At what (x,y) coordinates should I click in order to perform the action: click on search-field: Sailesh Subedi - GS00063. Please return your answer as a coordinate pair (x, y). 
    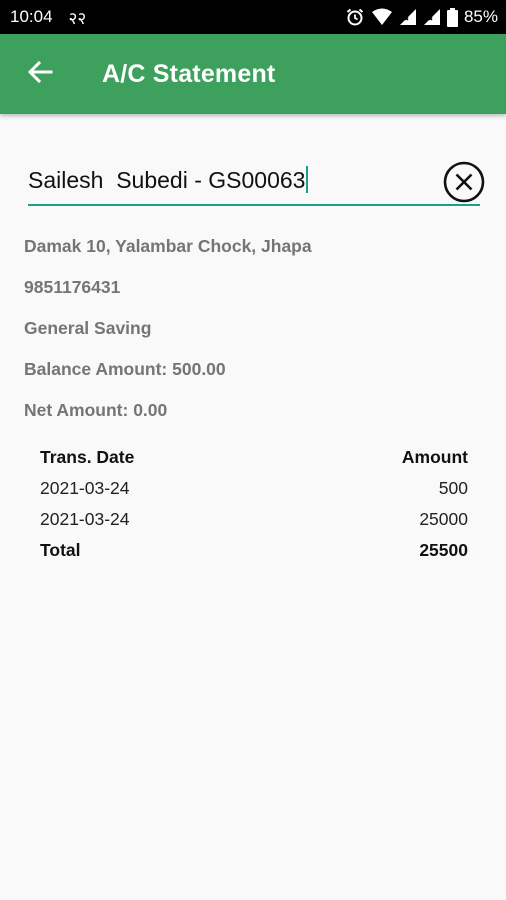
    Looking at the image, I should click on (256, 184).